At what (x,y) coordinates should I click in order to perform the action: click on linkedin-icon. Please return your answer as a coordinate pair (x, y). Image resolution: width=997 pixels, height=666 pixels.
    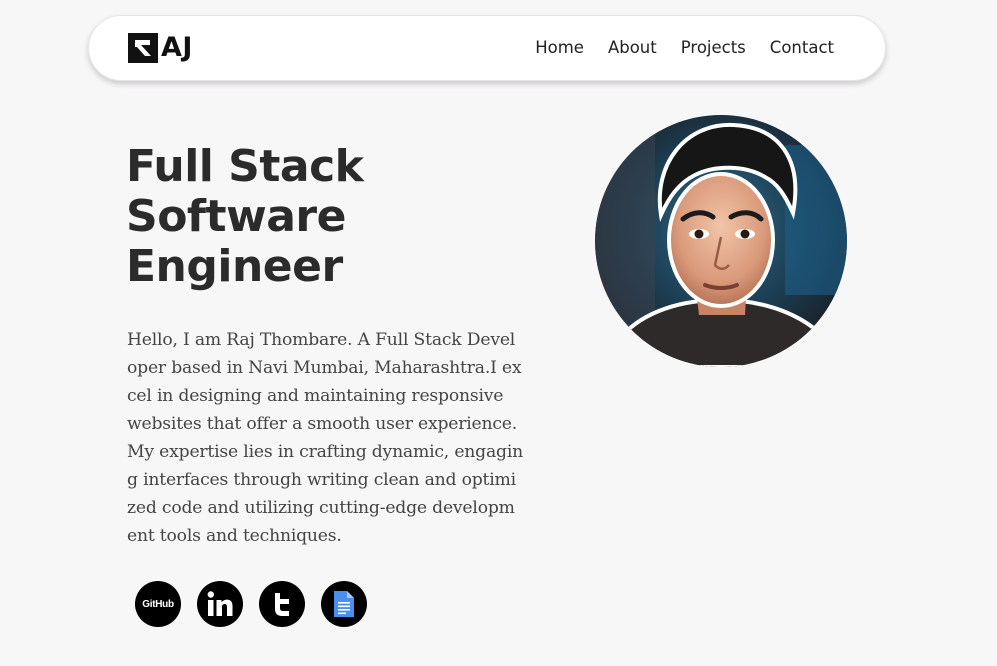
    Looking at the image, I should click on (220, 603).